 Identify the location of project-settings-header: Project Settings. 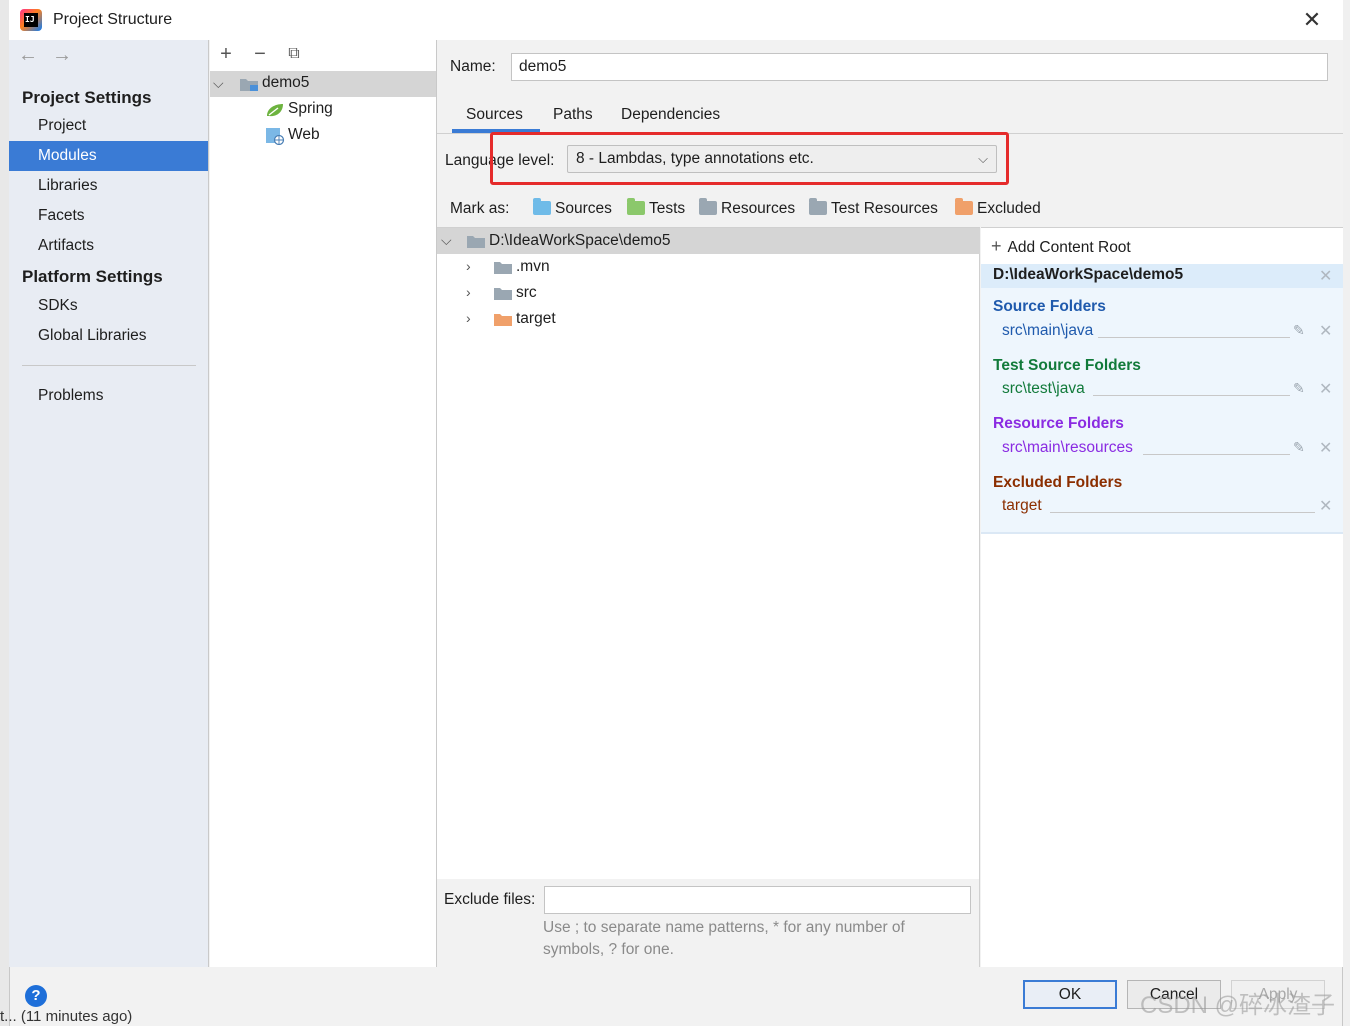
(87, 97).